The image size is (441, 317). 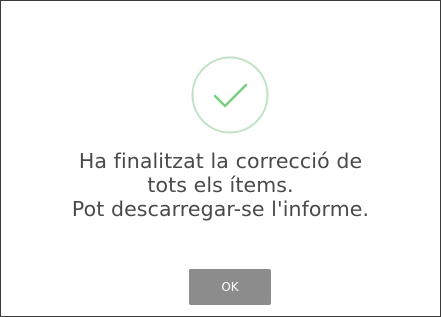 I want to click on message-line-1: Ha finalitzat la correcció de, so click(x=220, y=161).